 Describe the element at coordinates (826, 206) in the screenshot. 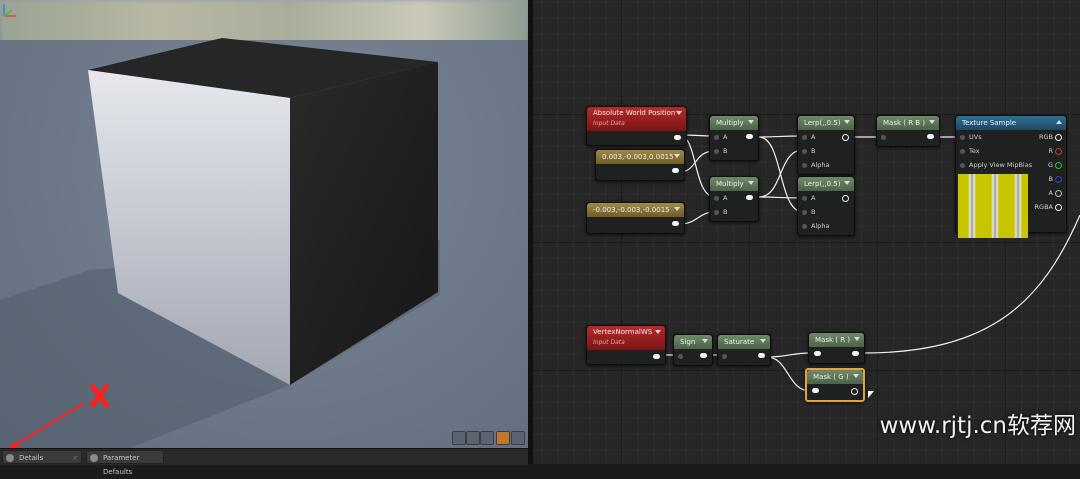

I see `node-lerp-2: Lerp(,,0.5) A B Alpha` at that location.